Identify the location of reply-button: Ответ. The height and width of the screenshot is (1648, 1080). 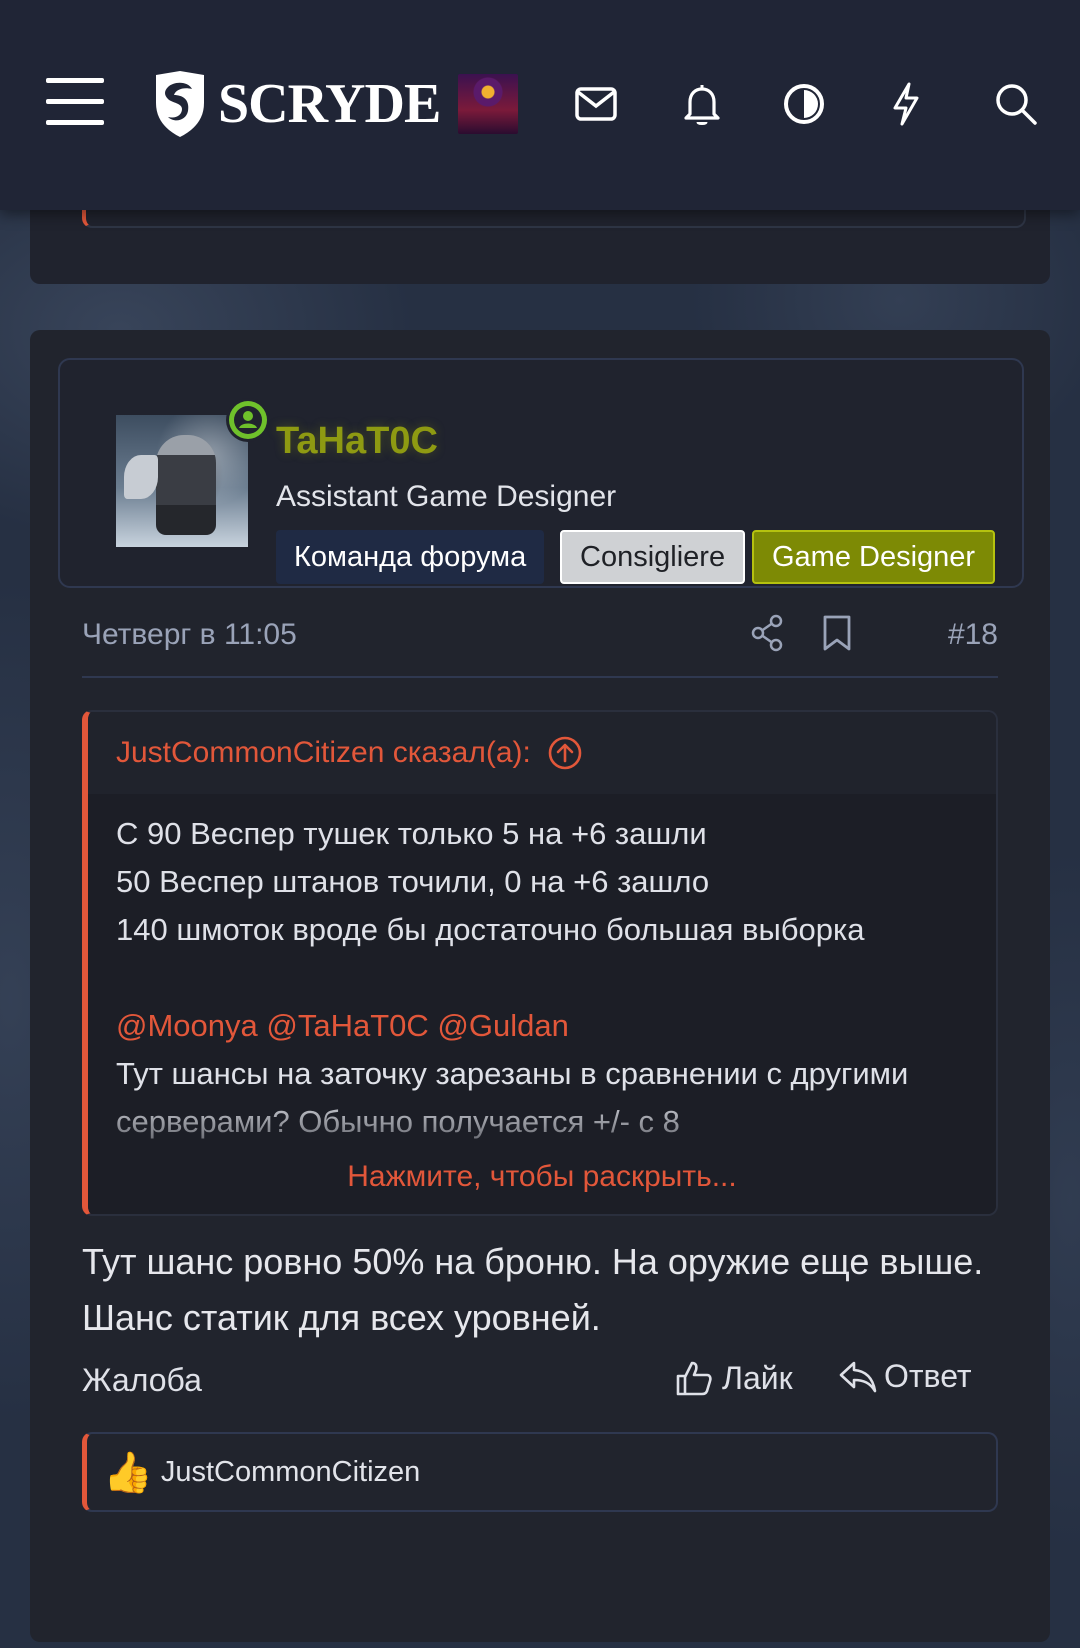
(905, 1376).